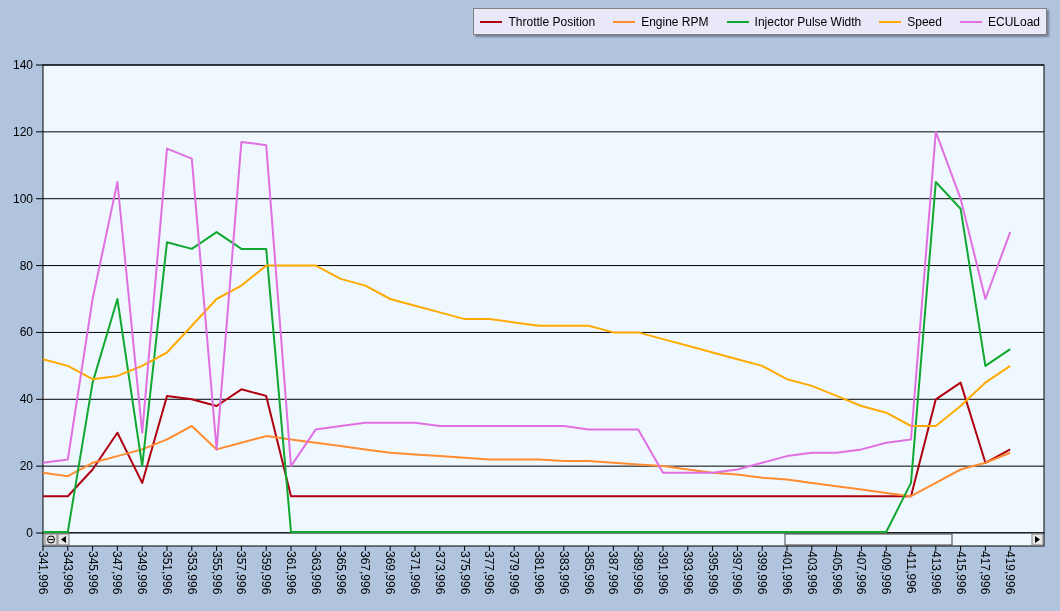 The height and width of the screenshot is (611, 1060). What do you see at coordinates (638, 573) in the screenshot?
I see `x-tick-label: 389,996` at bounding box center [638, 573].